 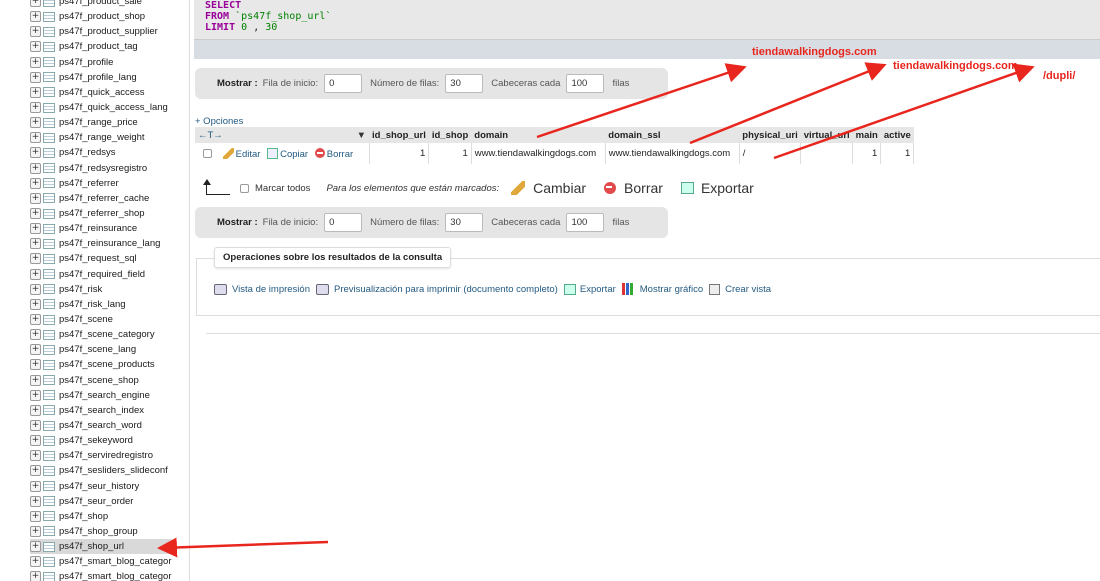 I want to click on sidebar-table-item: + ps47f_scene_category, so click(x=101, y=334).